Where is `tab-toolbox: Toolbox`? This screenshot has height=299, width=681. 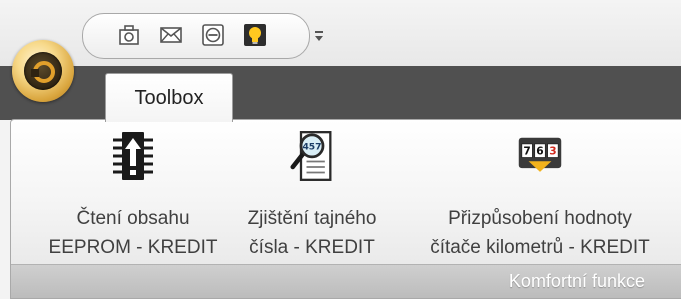 tab-toolbox: Toolbox is located at coordinates (169, 97).